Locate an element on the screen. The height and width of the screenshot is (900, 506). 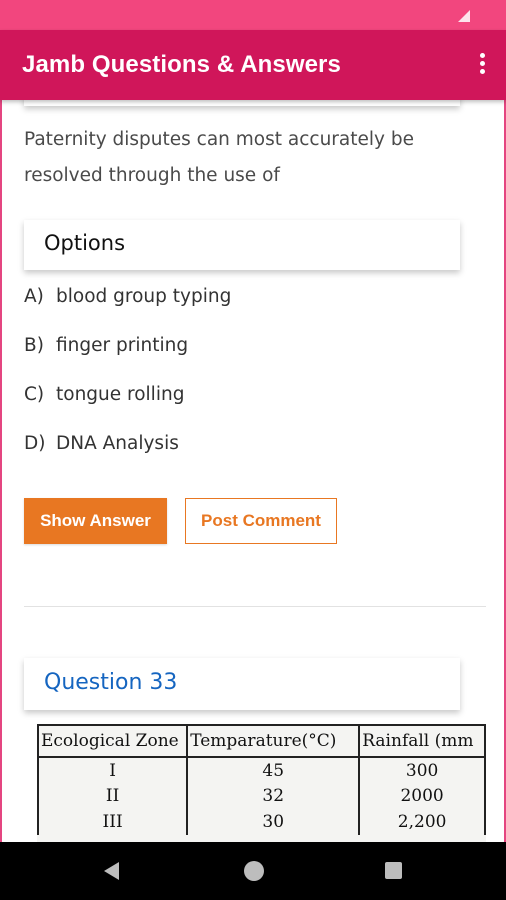
option-d: D) DNA Analysis is located at coordinates (101, 443).